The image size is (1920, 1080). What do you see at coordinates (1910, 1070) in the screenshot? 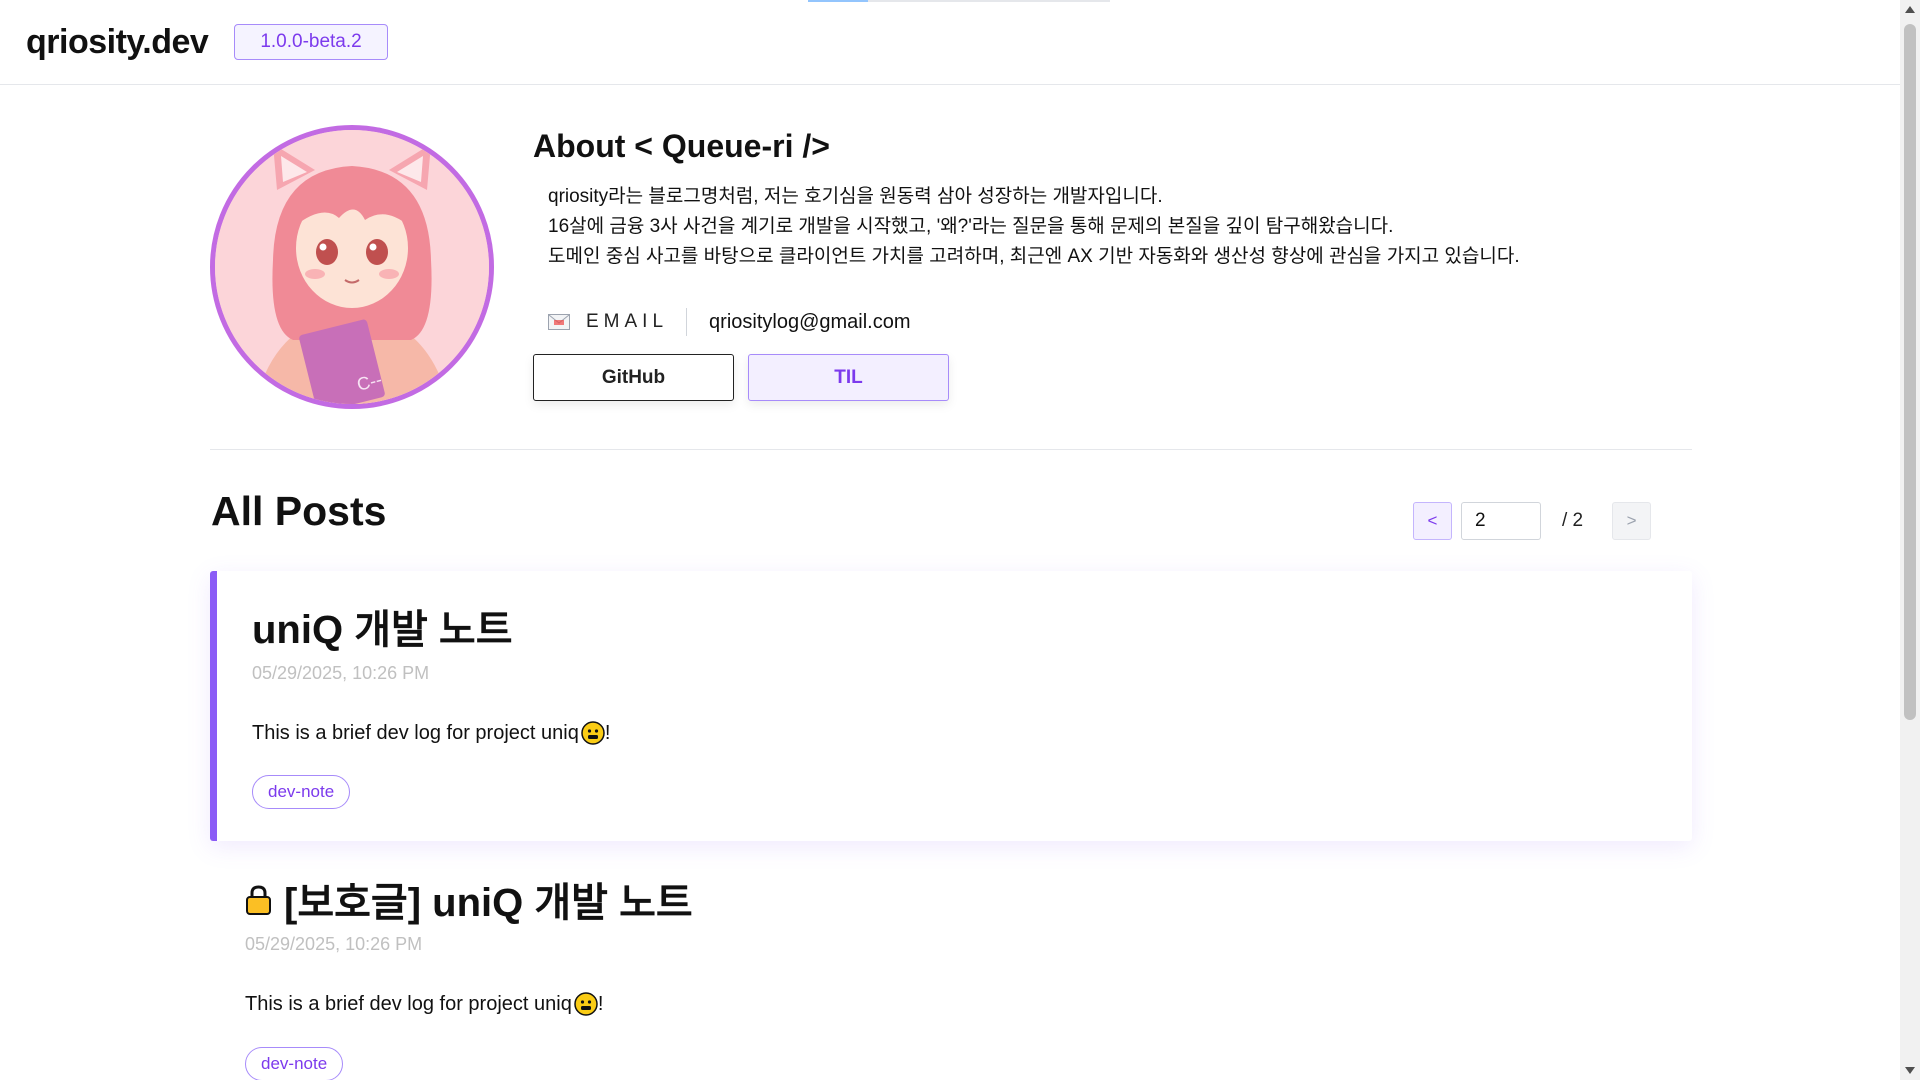
I see `scroll-down-arrow-icon` at bounding box center [1910, 1070].